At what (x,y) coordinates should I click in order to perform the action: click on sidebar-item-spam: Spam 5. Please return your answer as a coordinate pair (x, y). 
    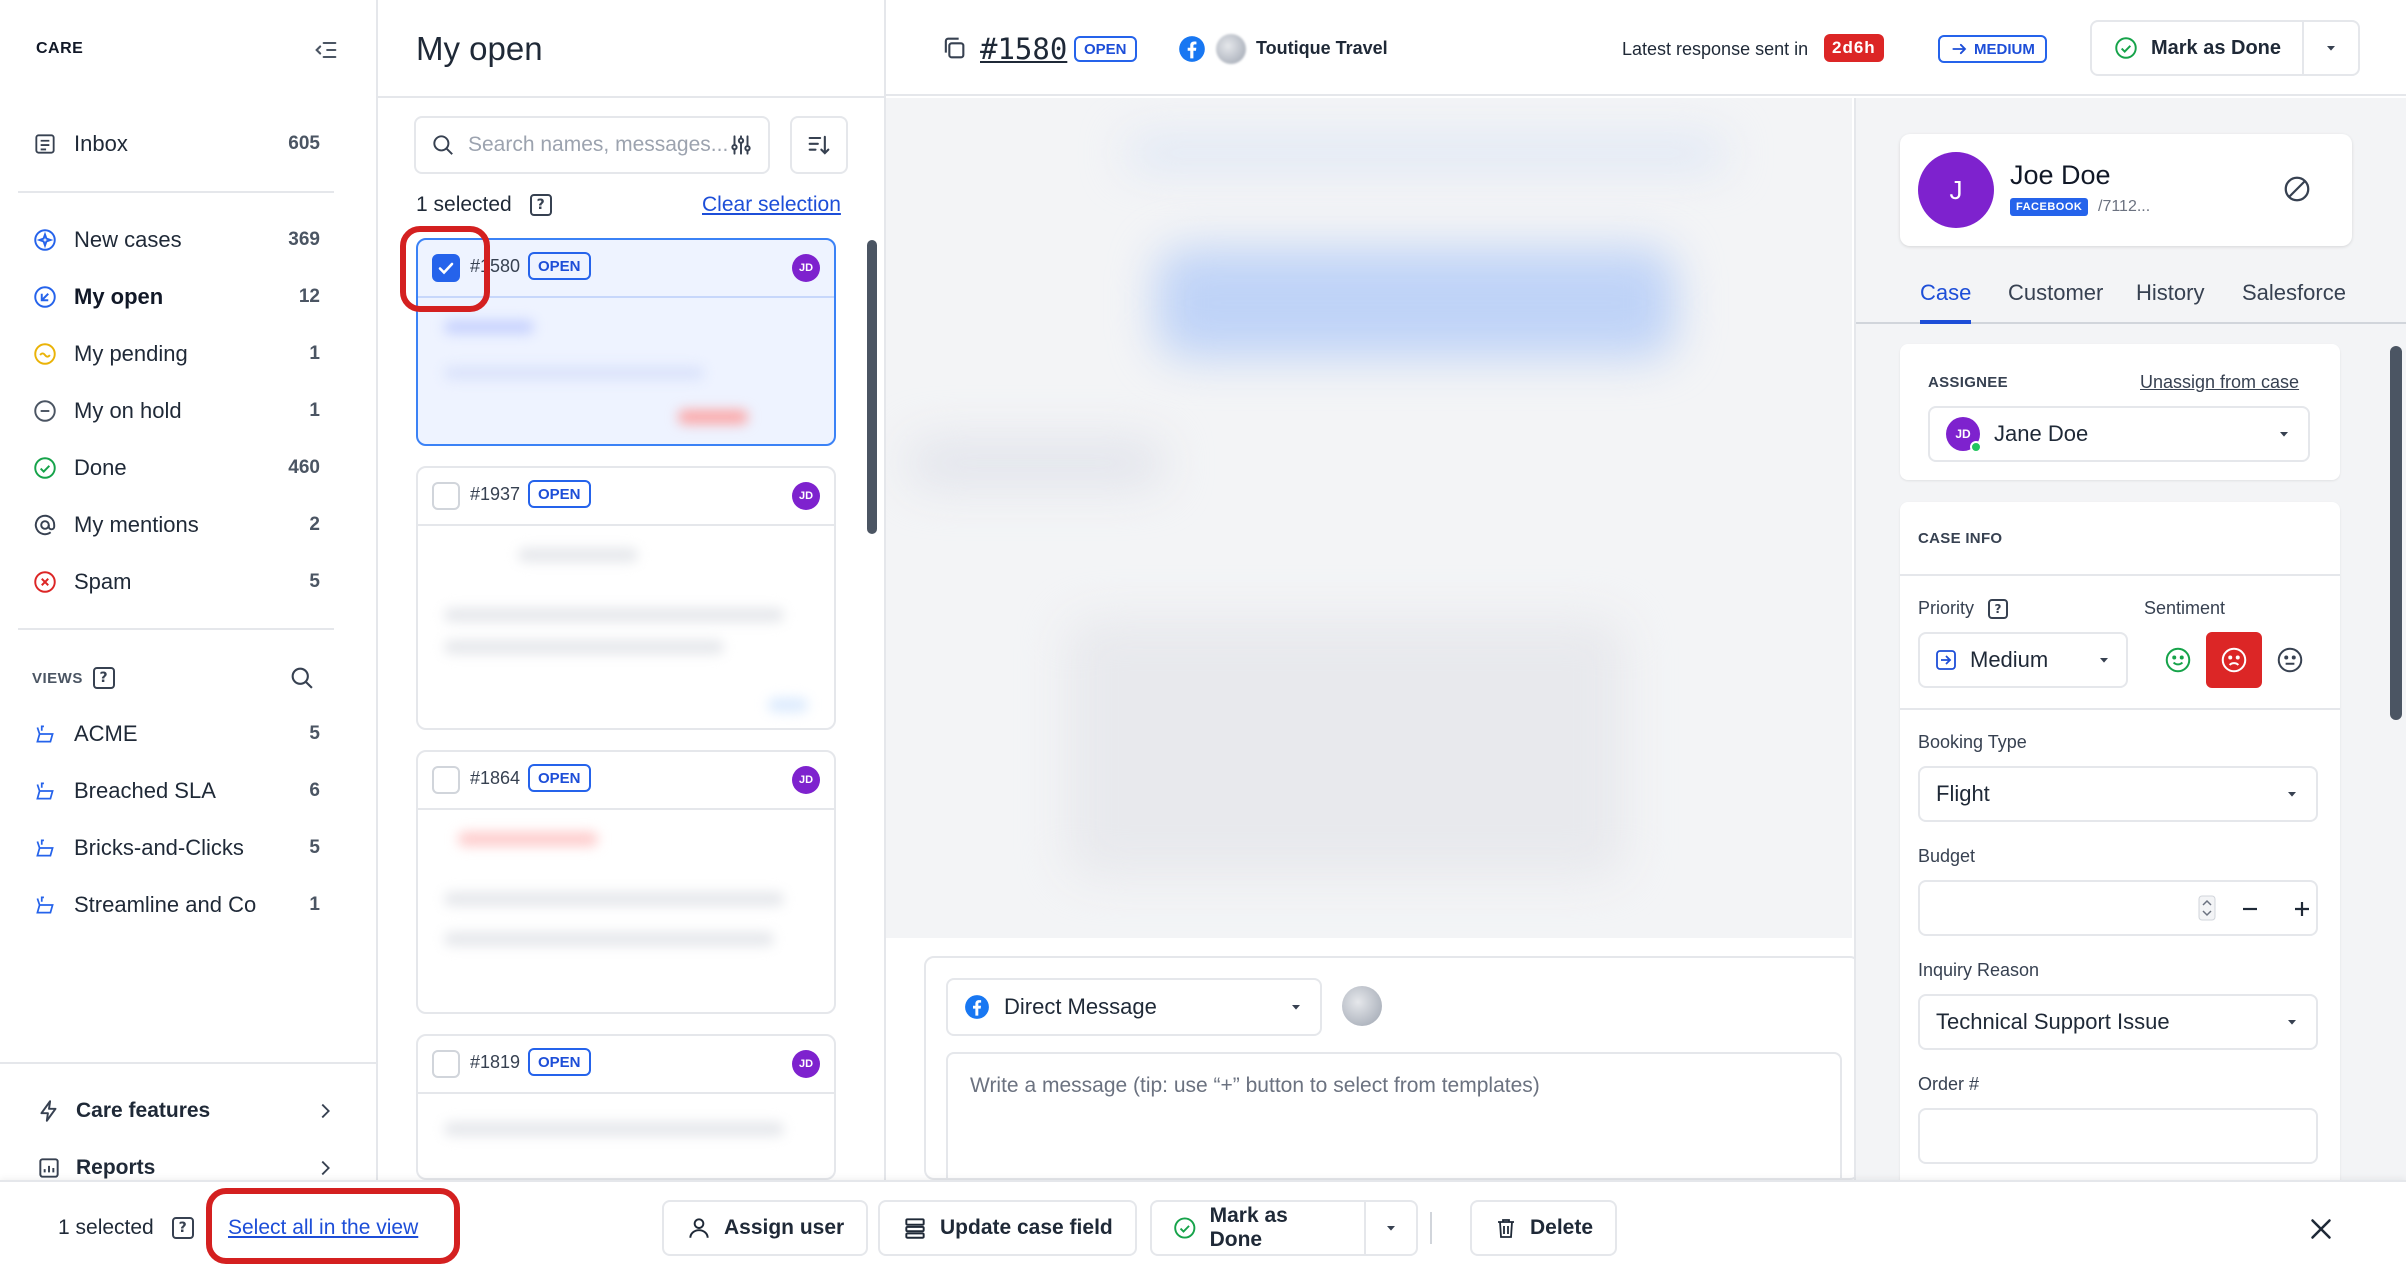
    Looking at the image, I should click on (176, 582).